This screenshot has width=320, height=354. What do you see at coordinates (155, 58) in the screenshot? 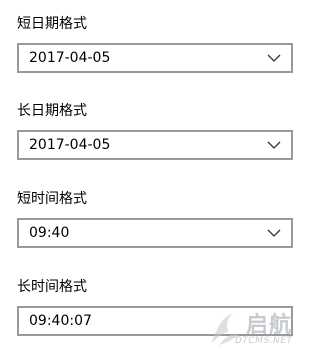
I see `short-date-dropdown: 2017-04-05` at bounding box center [155, 58].